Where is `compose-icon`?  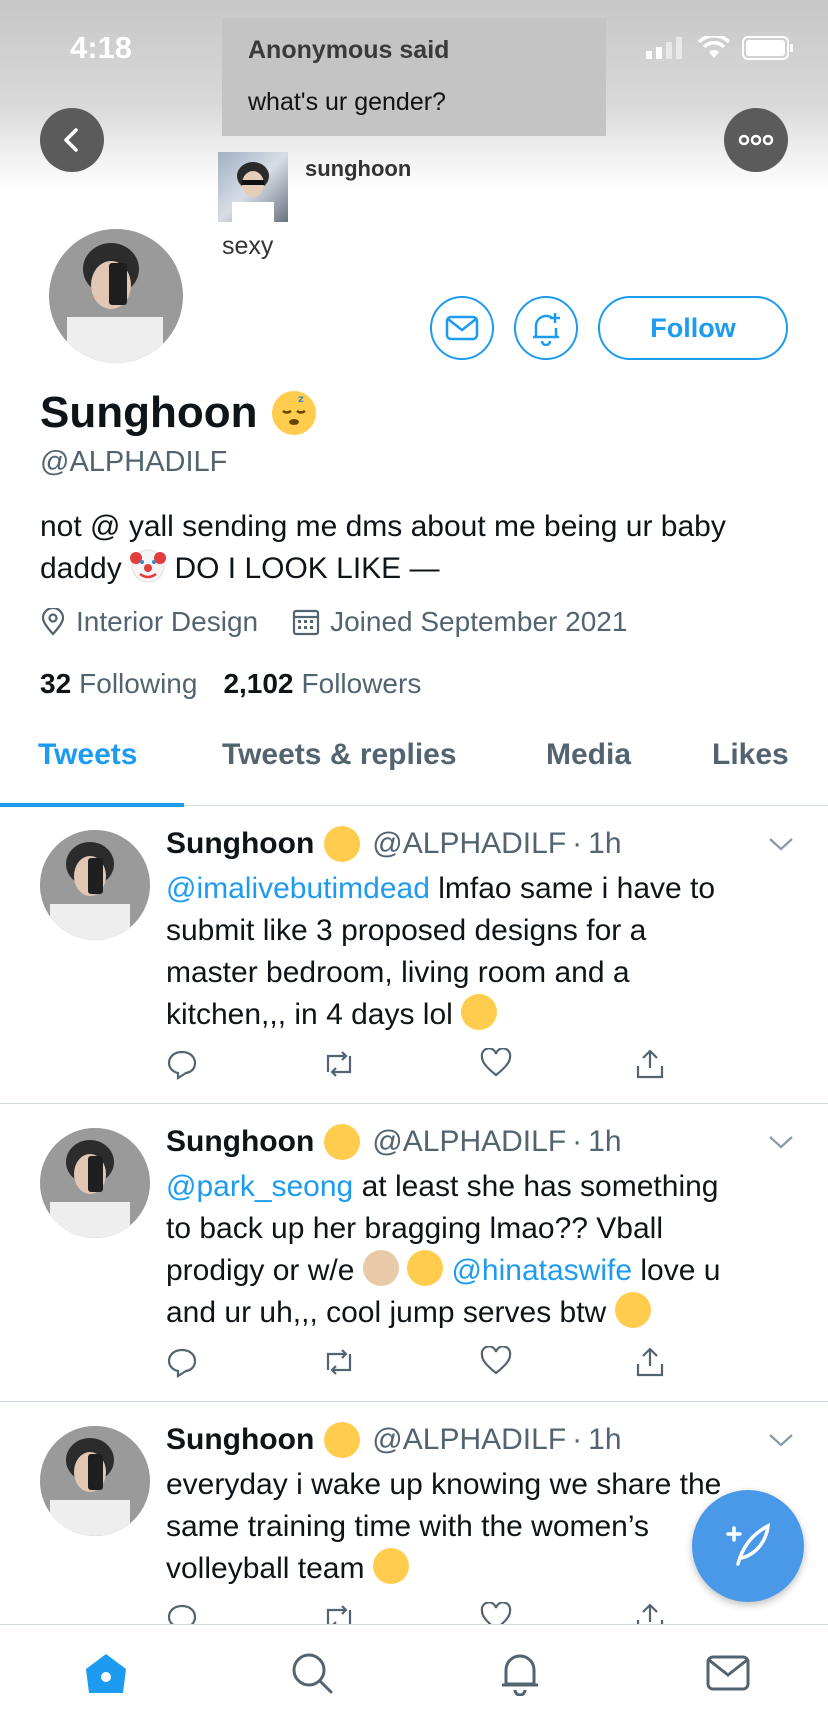 compose-icon is located at coordinates (748, 1544).